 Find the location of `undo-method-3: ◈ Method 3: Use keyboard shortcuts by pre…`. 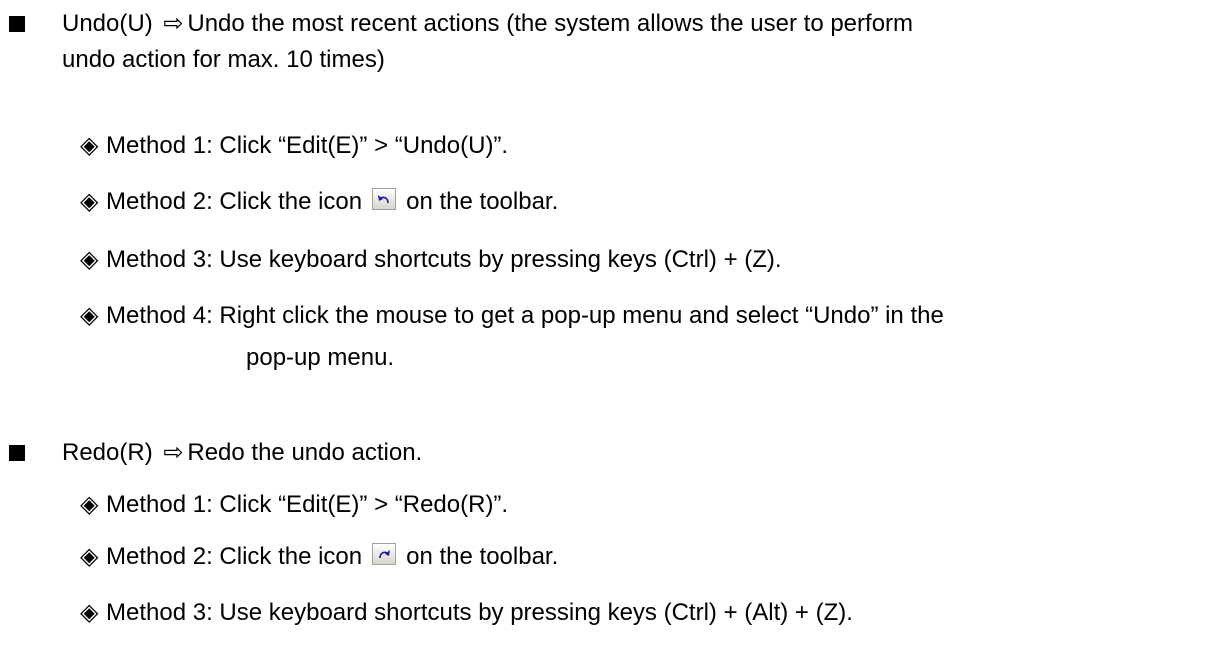

undo-method-3: ◈ Method 3: Use keyboard shortcuts by pre… is located at coordinates (431, 260).